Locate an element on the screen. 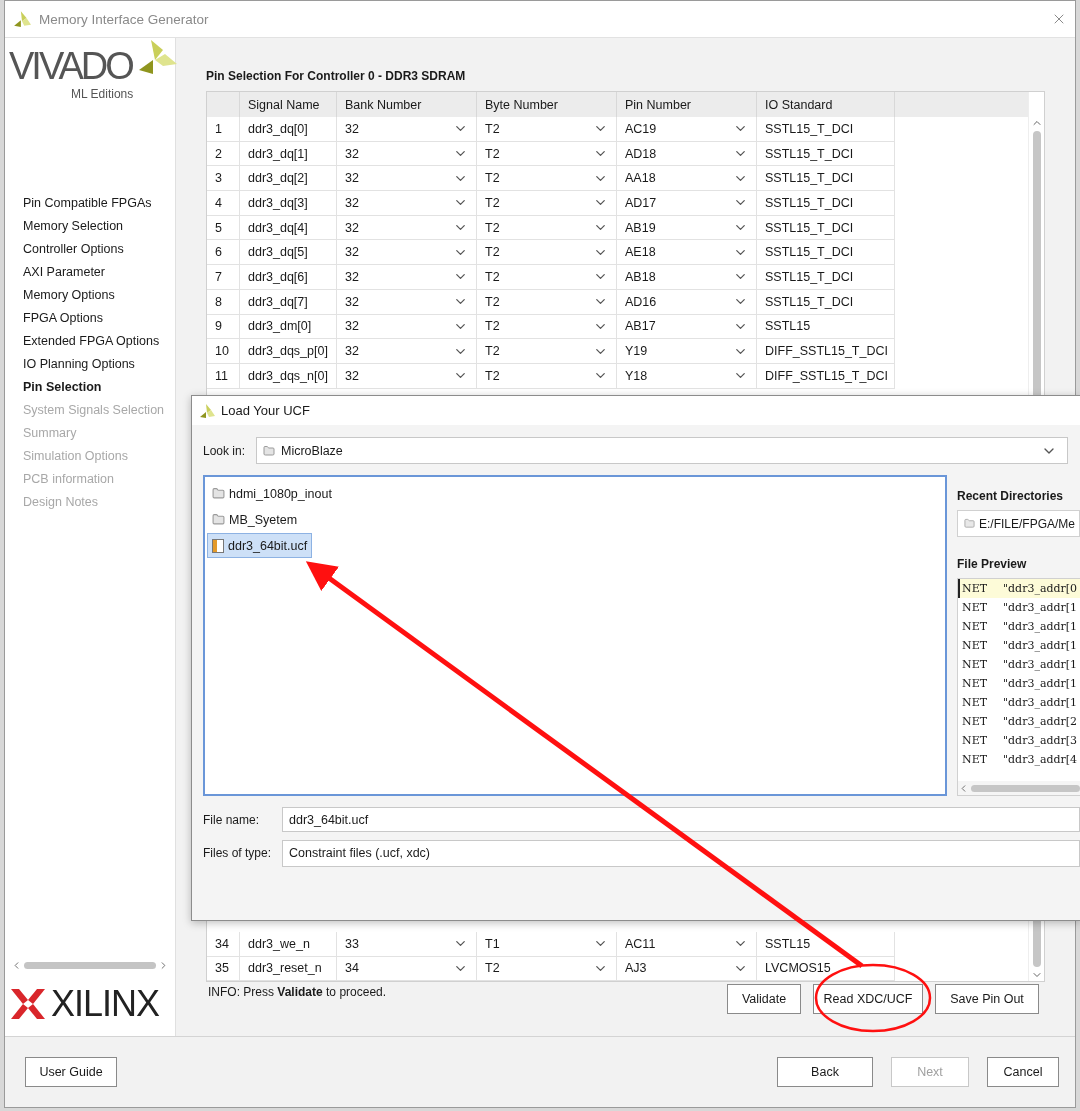  table-cell: ddr3_dq[2] is located at coordinates (288, 179).